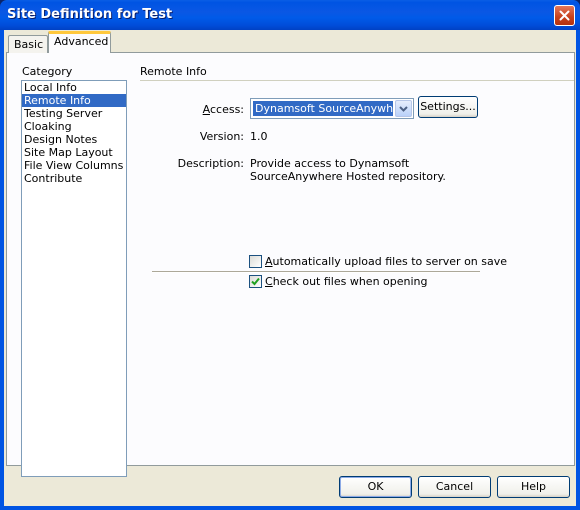 This screenshot has width=580, height=510. I want to click on category-item-testing-server: Testing Server, so click(74, 113).